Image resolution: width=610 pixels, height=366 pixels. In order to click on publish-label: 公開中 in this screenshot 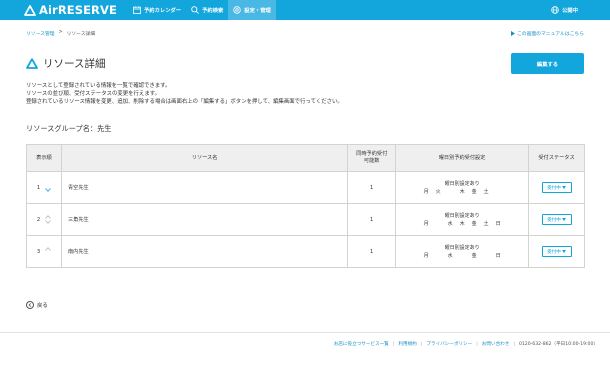, I will do `click(570, 11)`.